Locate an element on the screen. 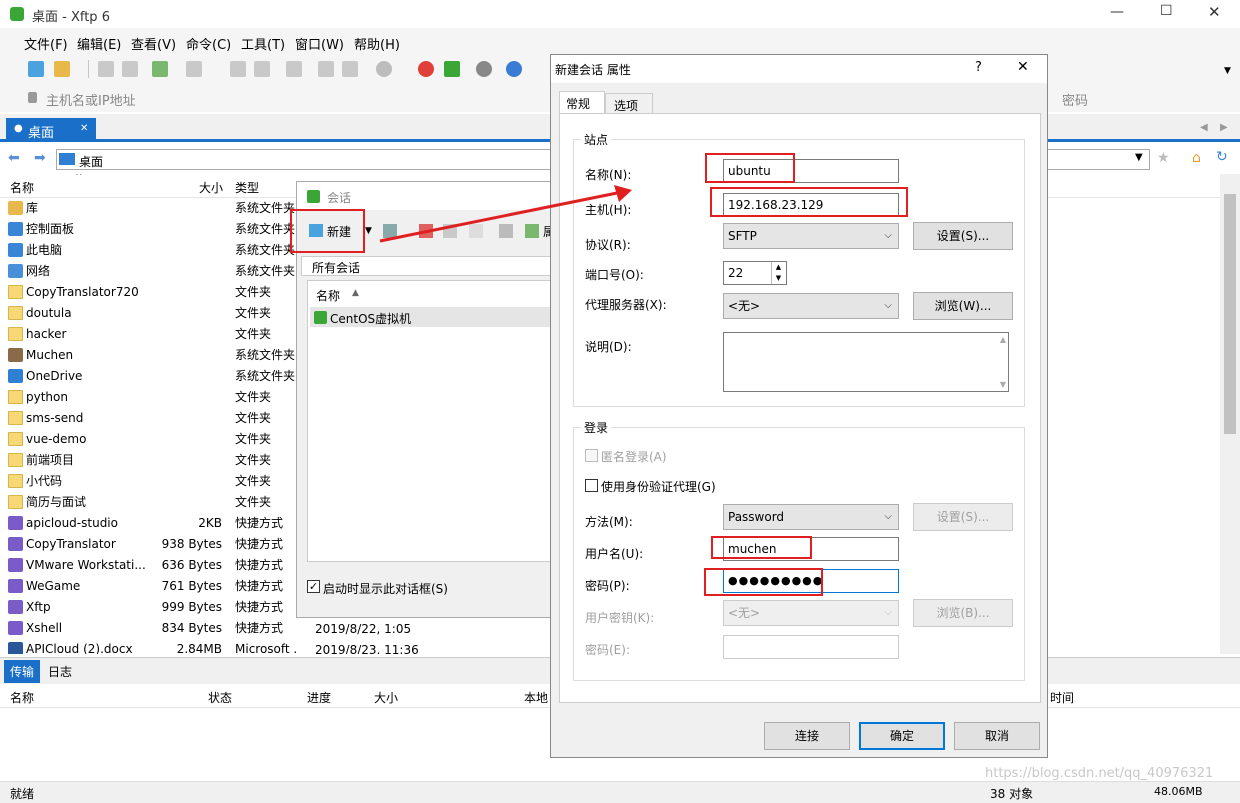  password-input: 密码 is located at coordinates (1075, 99).